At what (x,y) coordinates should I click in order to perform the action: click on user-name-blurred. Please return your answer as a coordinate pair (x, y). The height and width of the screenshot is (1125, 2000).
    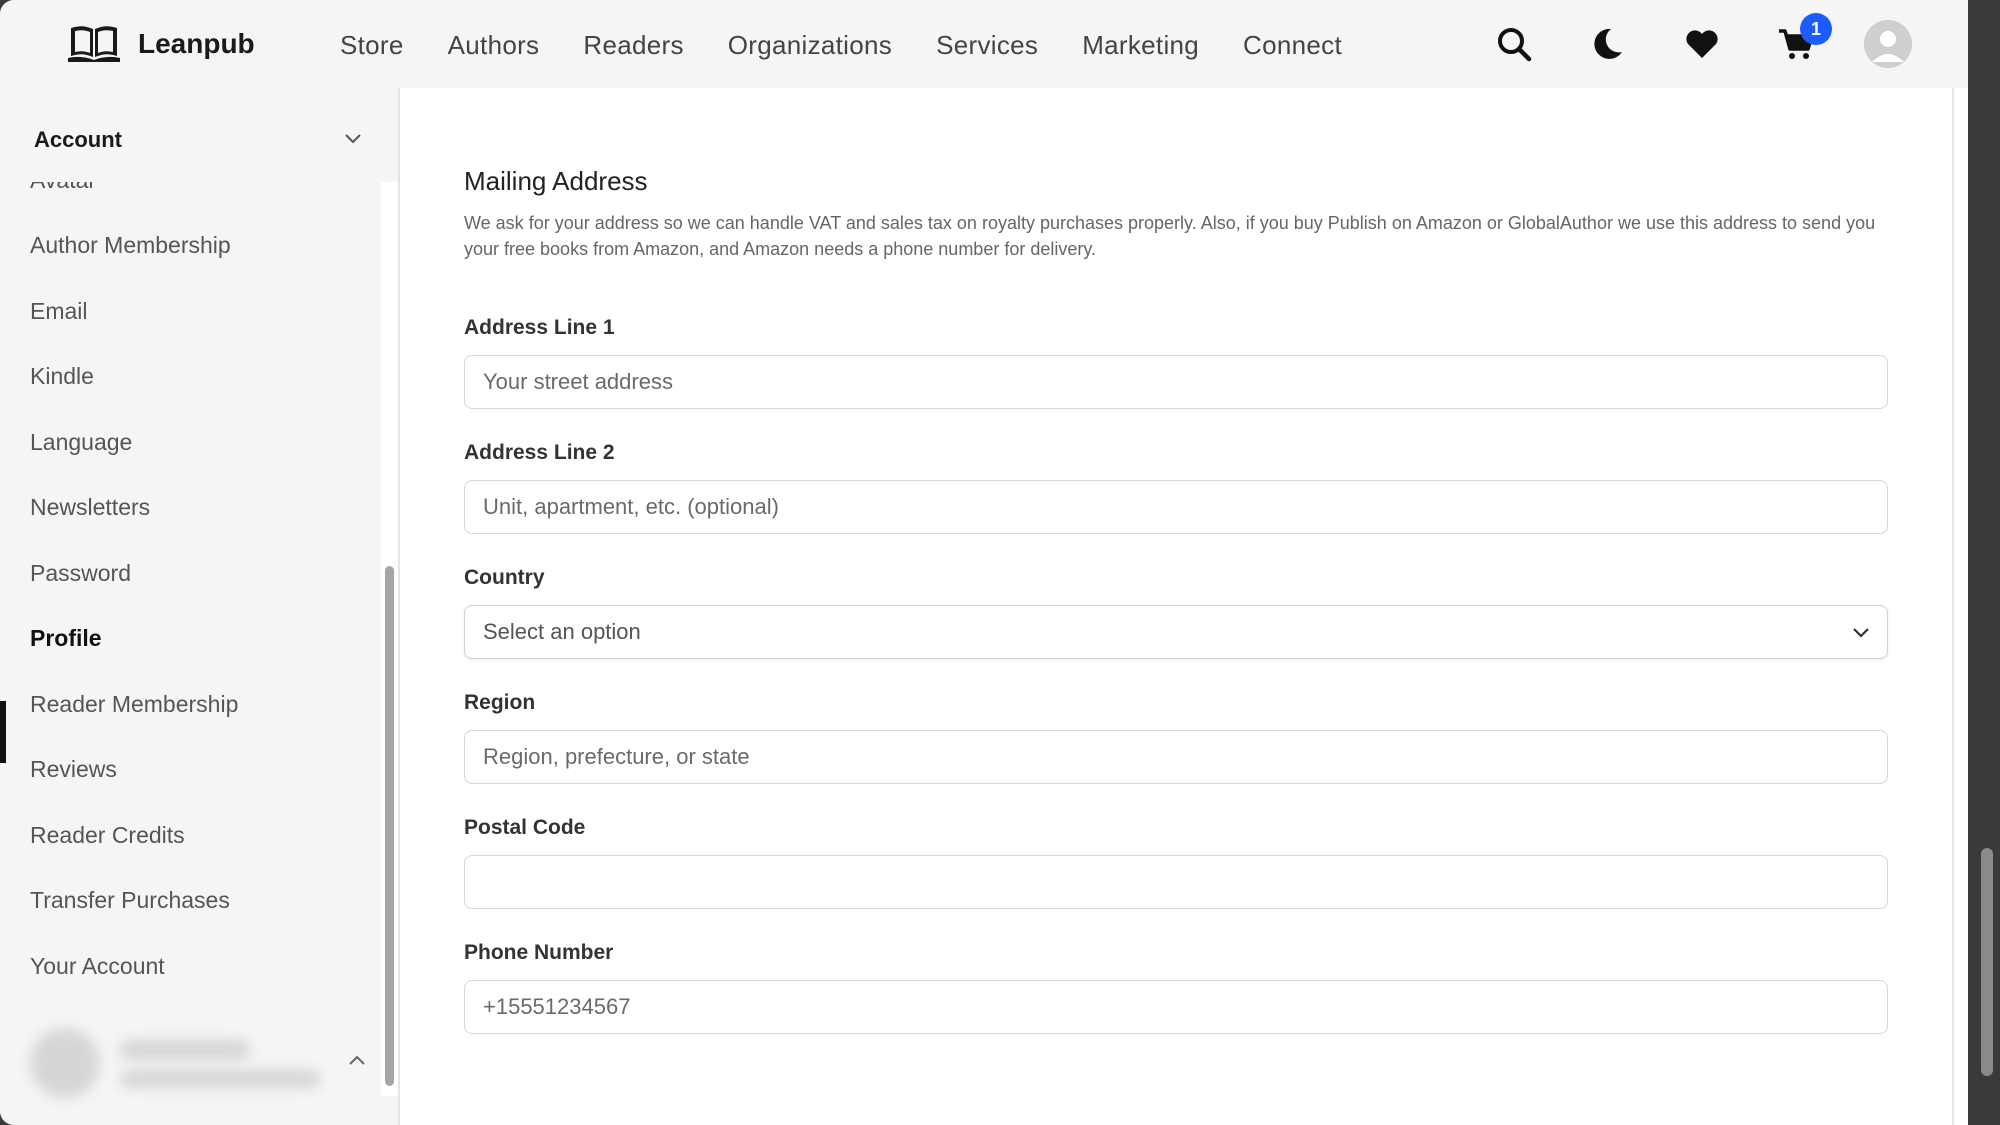
    Looking at the image, I should click on (185, 1050).